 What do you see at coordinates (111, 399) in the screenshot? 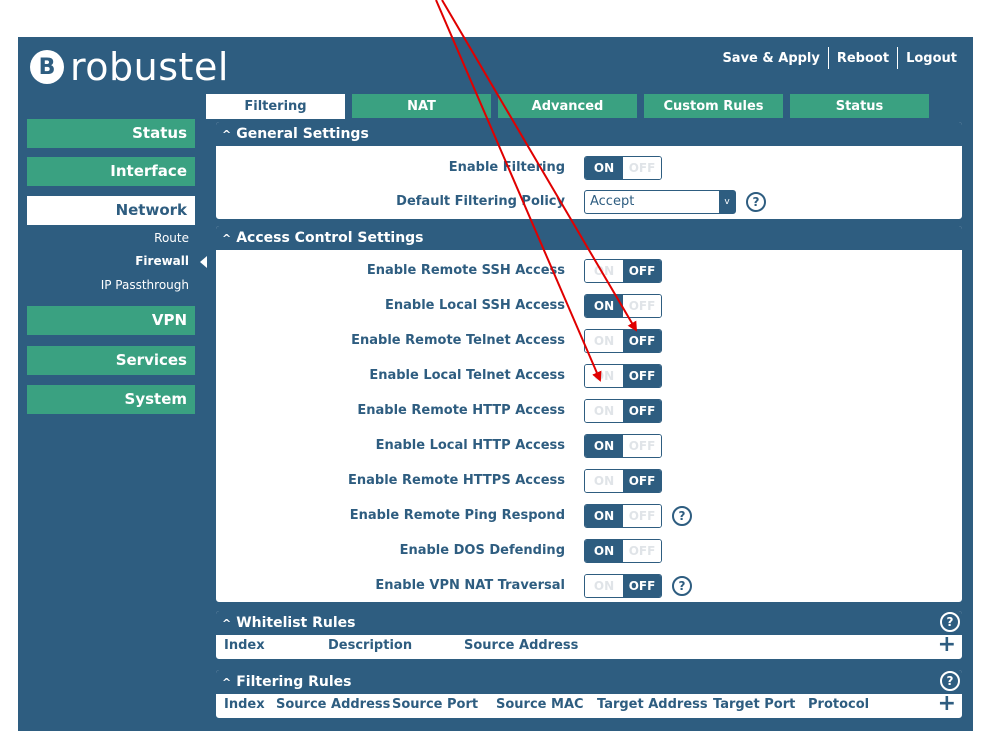
I see `sidebar-item-system: System` at bounding box center [111, 399].